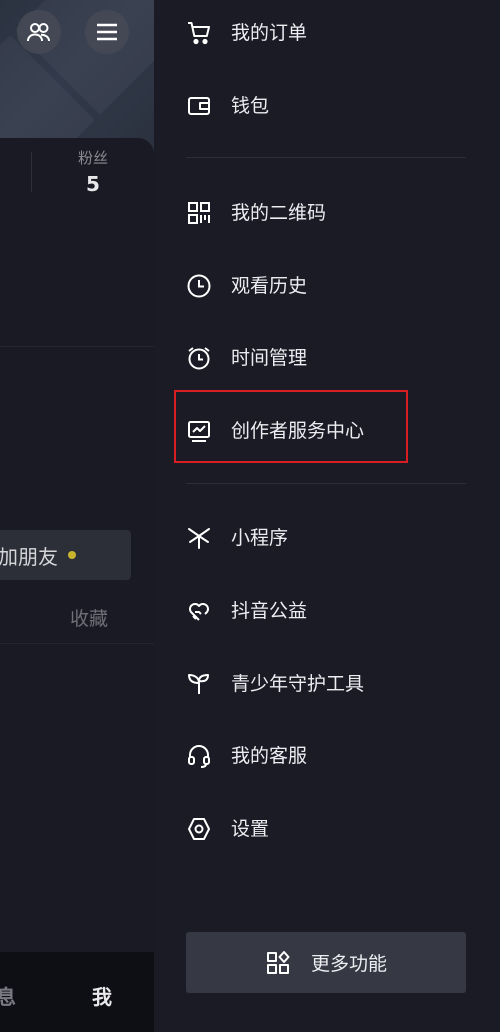 The image size is (500, 1032). Describe the element at coordinates (65, 555) in the screenshot. I see `add-friend-button: 加朋友` at that location.